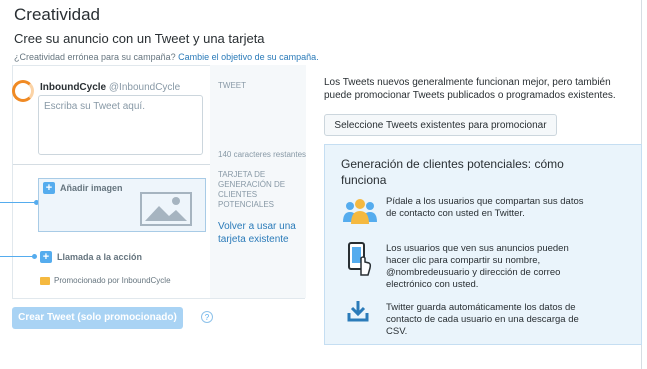 This screenshot has width=647, height=369. What do you see at coordinates (73, 87) in the screenshot?
I see `account-name-text: InboundCycle` at bounding box center [73, 87].